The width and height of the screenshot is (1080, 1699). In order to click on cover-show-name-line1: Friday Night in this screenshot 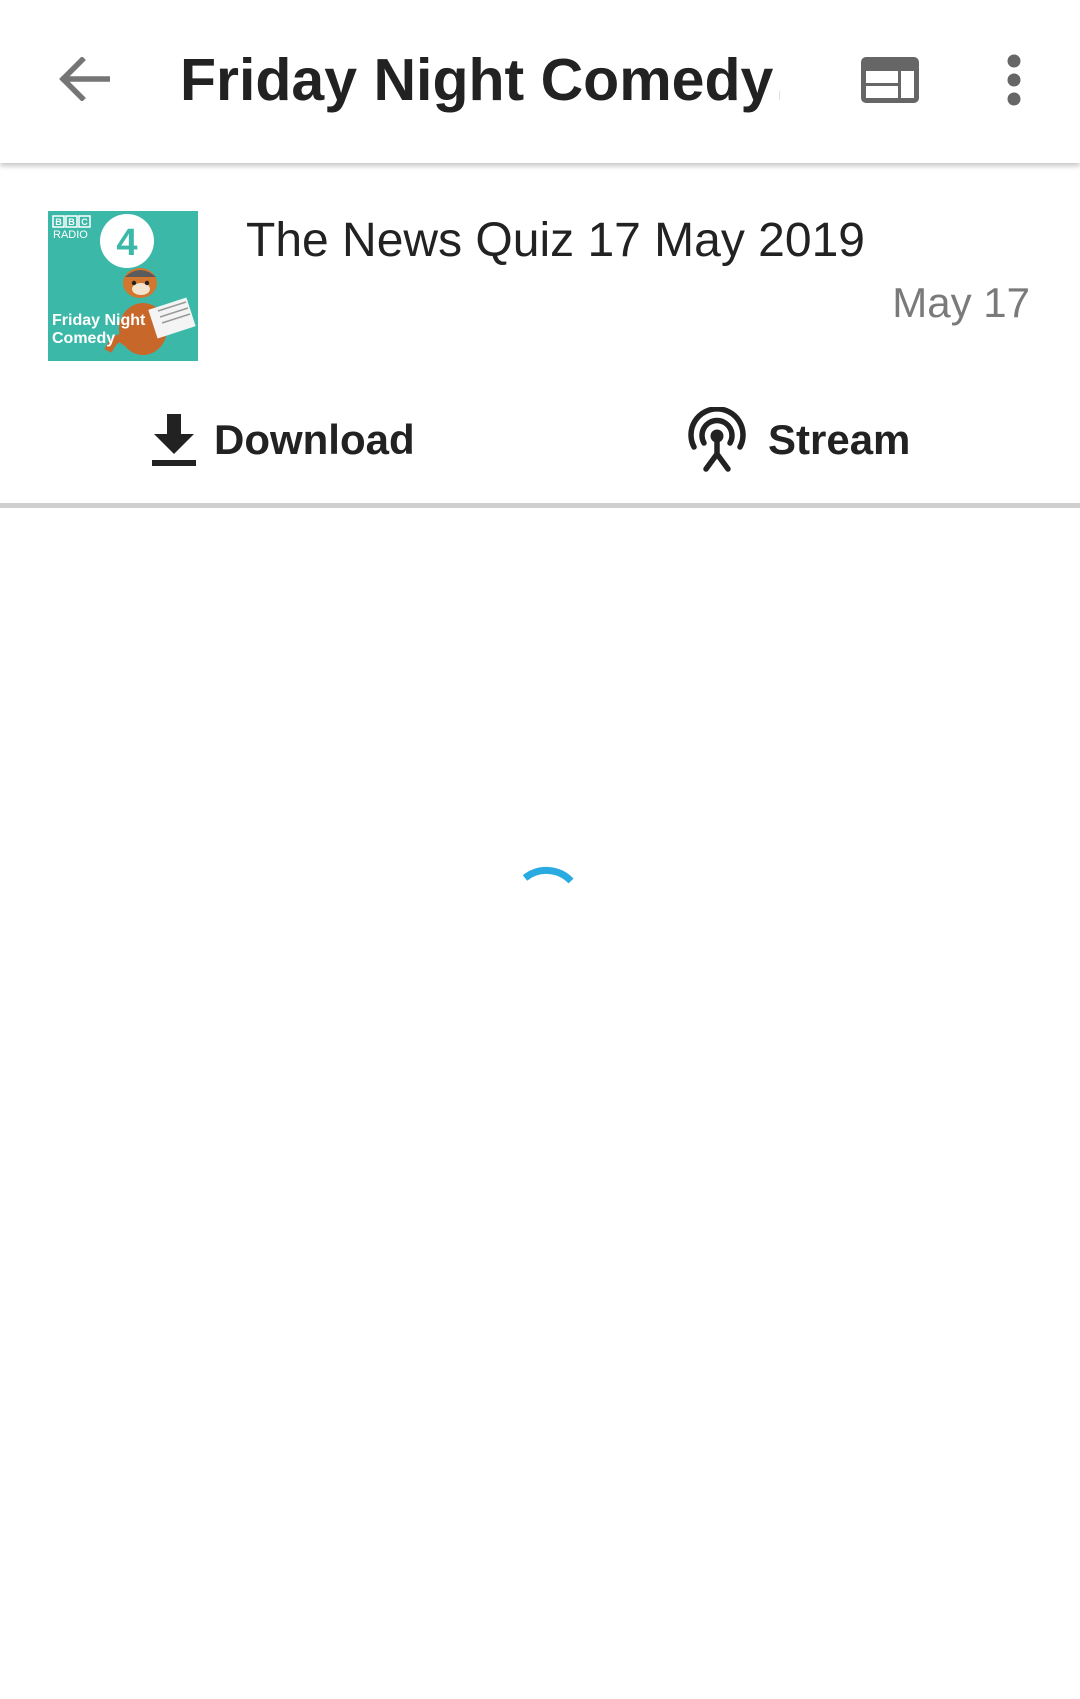, I will do `click(99, 320)`.